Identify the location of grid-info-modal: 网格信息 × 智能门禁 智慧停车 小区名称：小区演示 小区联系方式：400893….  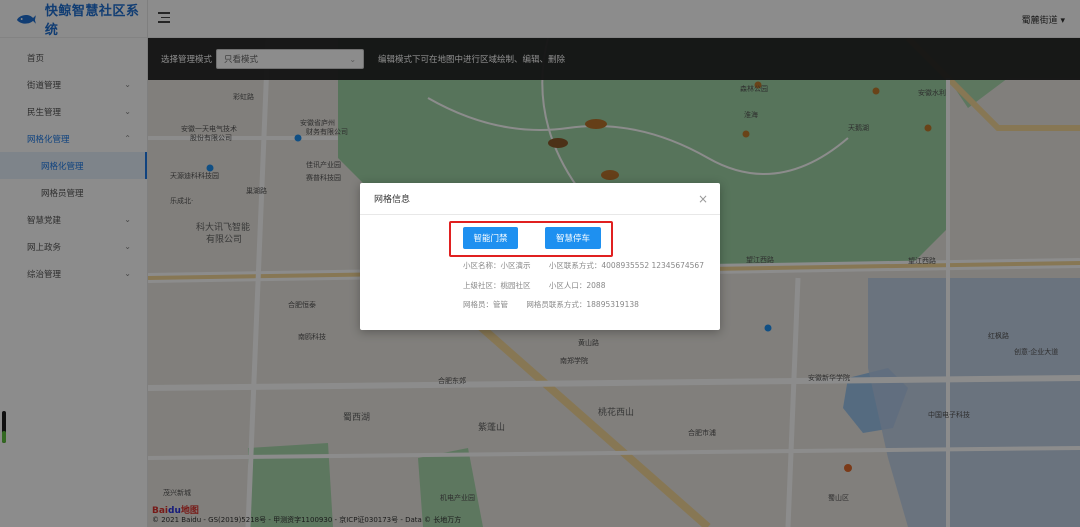
(540, 256).